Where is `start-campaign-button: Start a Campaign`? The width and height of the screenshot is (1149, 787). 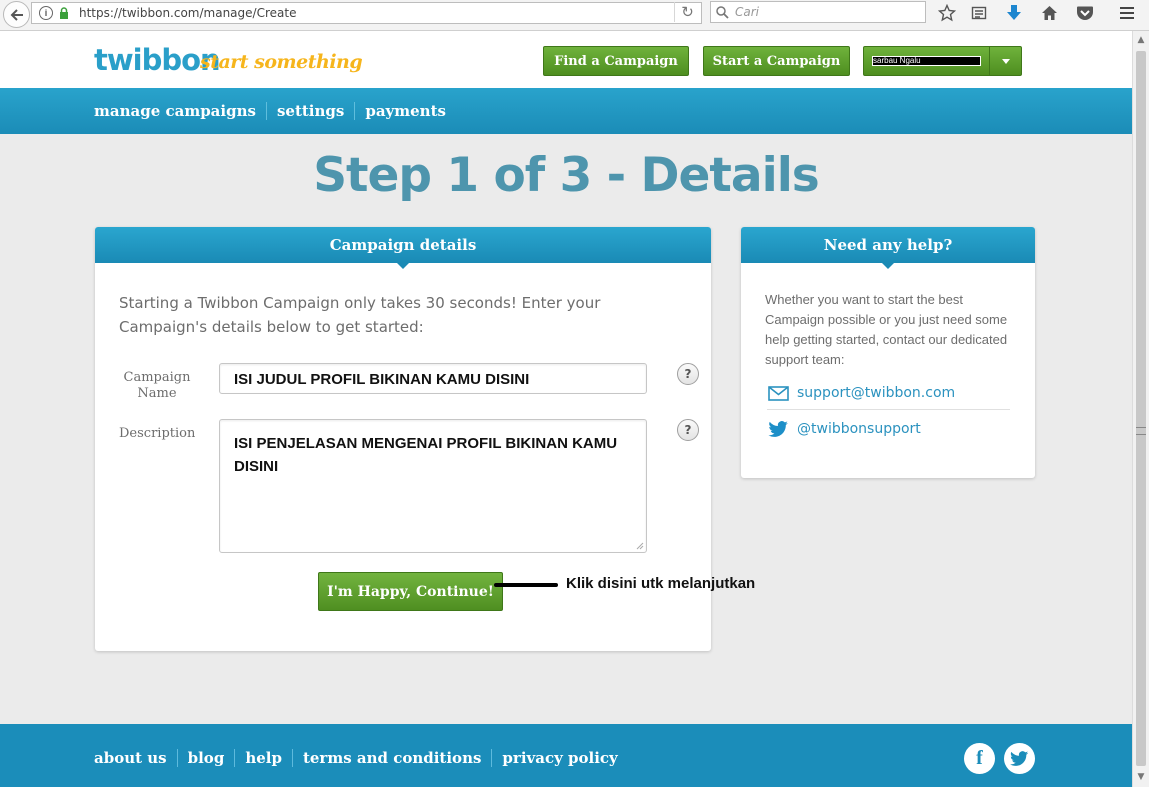 start-campaign-button: Start a Campaign is located at coordinates (776, 61).